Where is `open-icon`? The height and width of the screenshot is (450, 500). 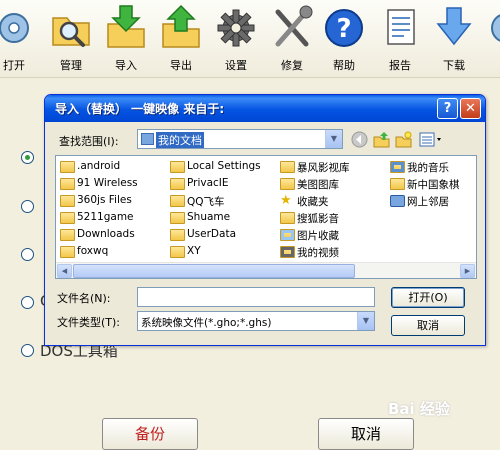 open-icon is located at coordinates (14, 28).